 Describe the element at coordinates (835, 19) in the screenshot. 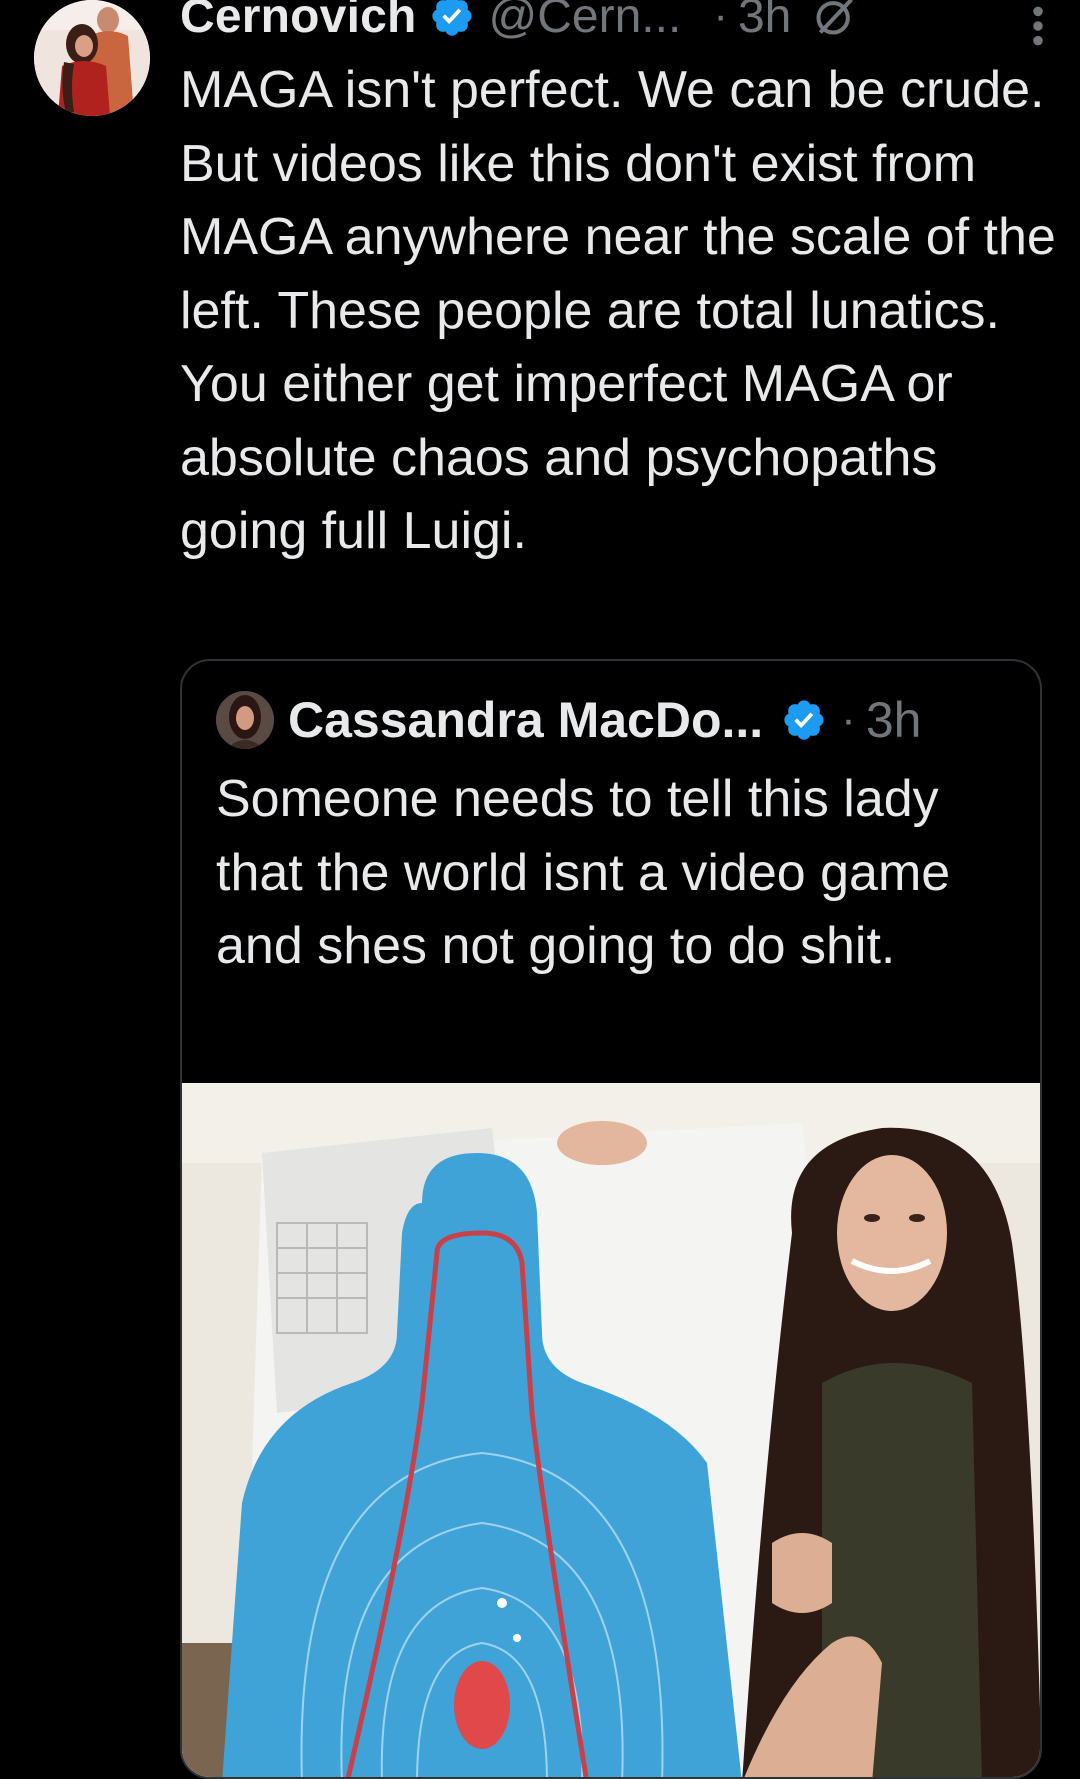

I see `grok-icon` at that location.